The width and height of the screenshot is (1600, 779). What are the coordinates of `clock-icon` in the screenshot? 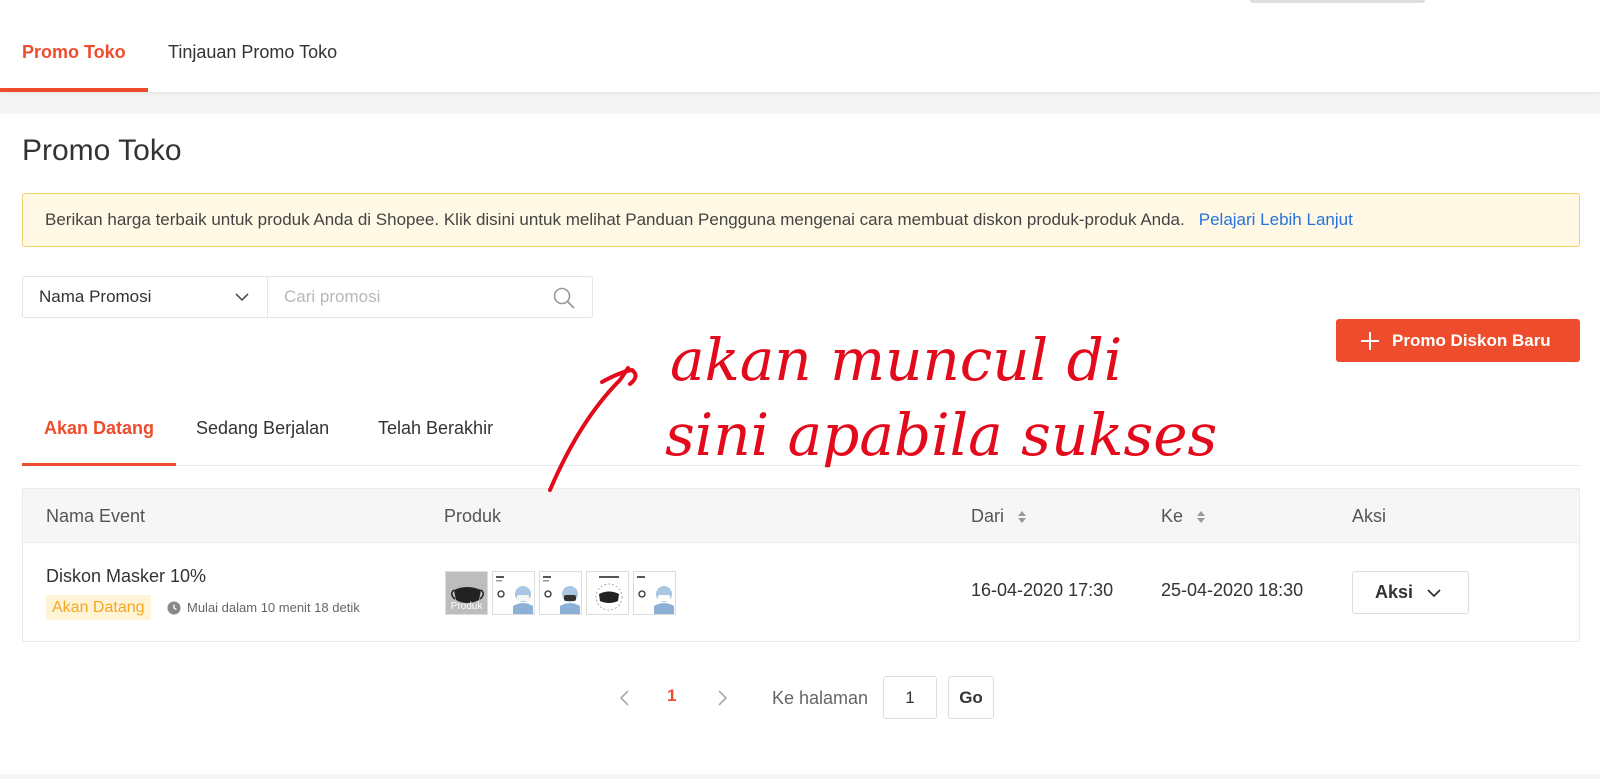 It's located at (174, 608).